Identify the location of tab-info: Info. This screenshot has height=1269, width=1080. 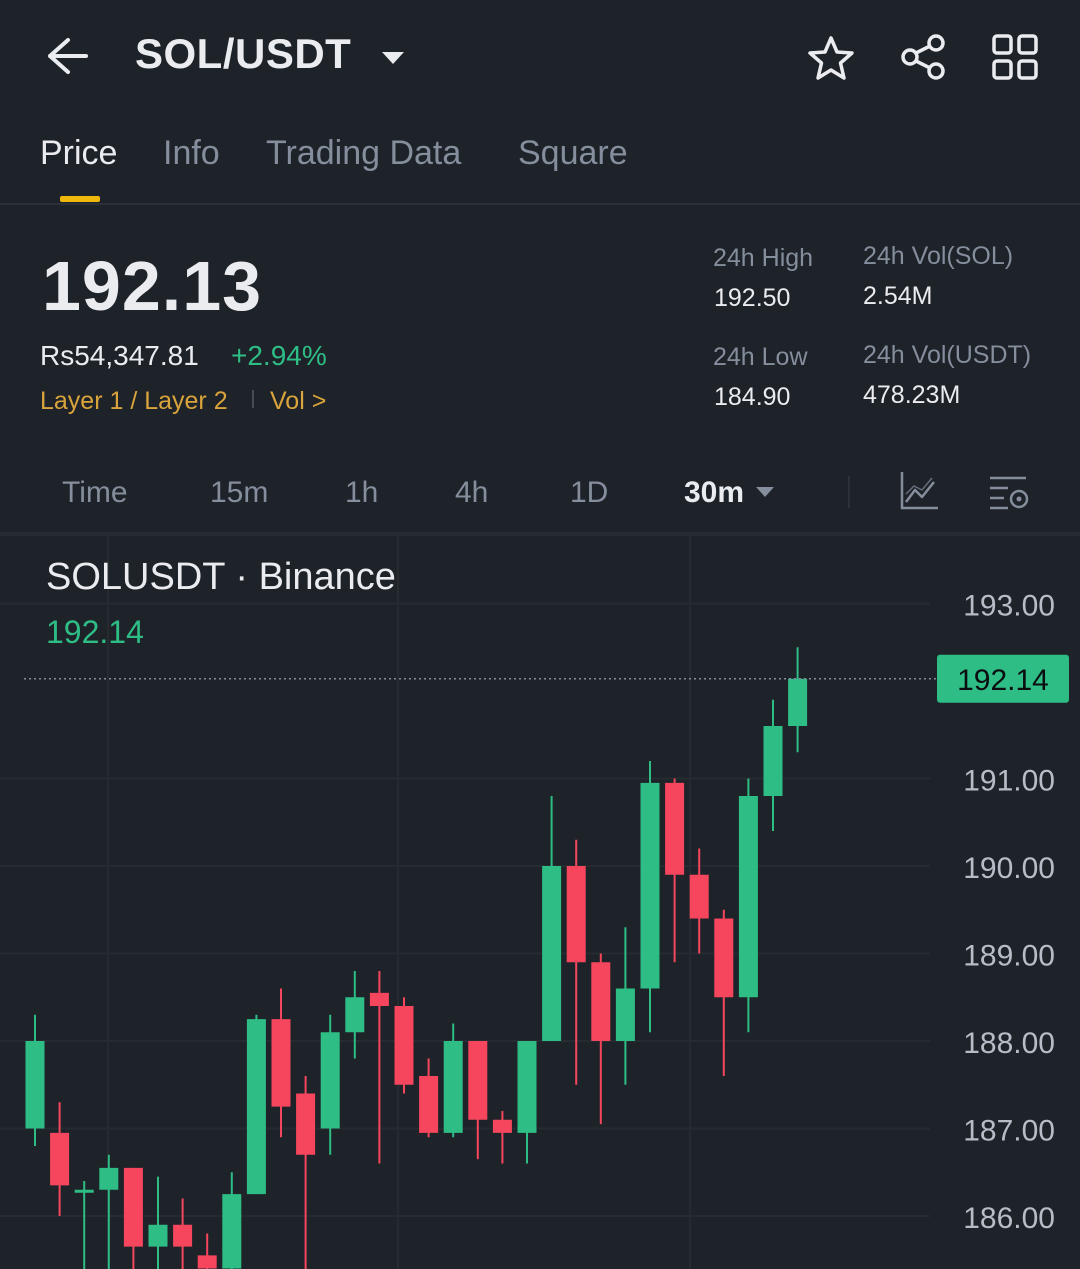
(191, 153).